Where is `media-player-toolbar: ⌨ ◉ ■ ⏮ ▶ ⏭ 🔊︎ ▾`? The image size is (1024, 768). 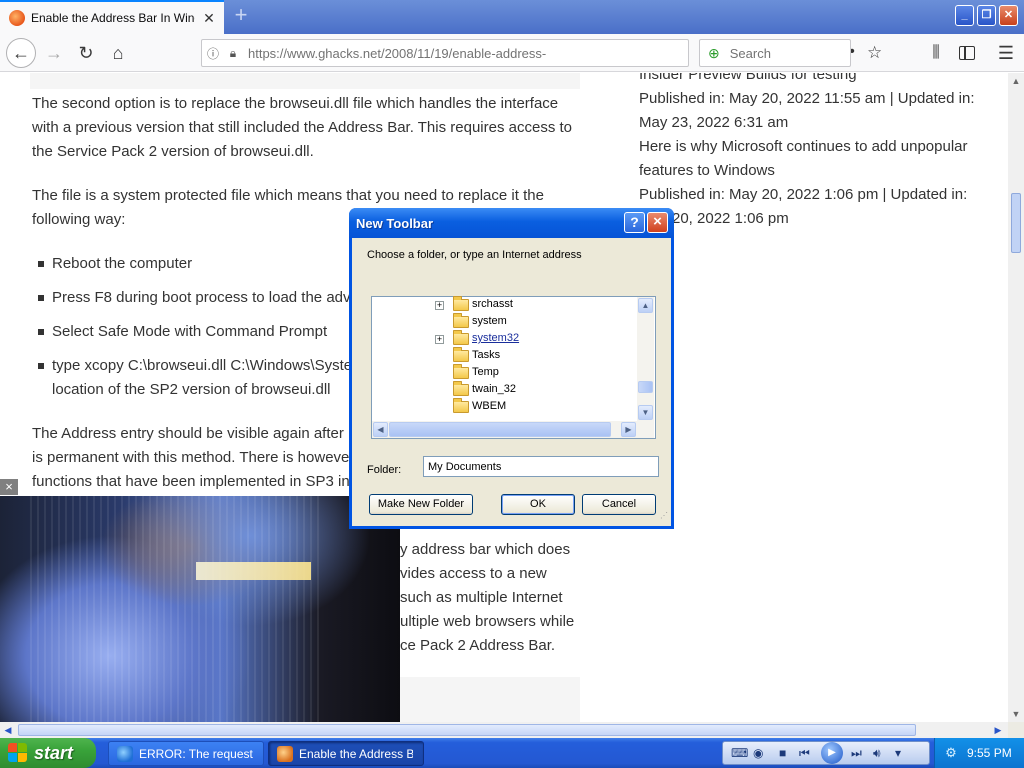 media-player-toolbar: ⌨ ◉ ■ ⏮ ▶ ⏭ 🔊︎ ▾ is located at coordinates (826, 753).